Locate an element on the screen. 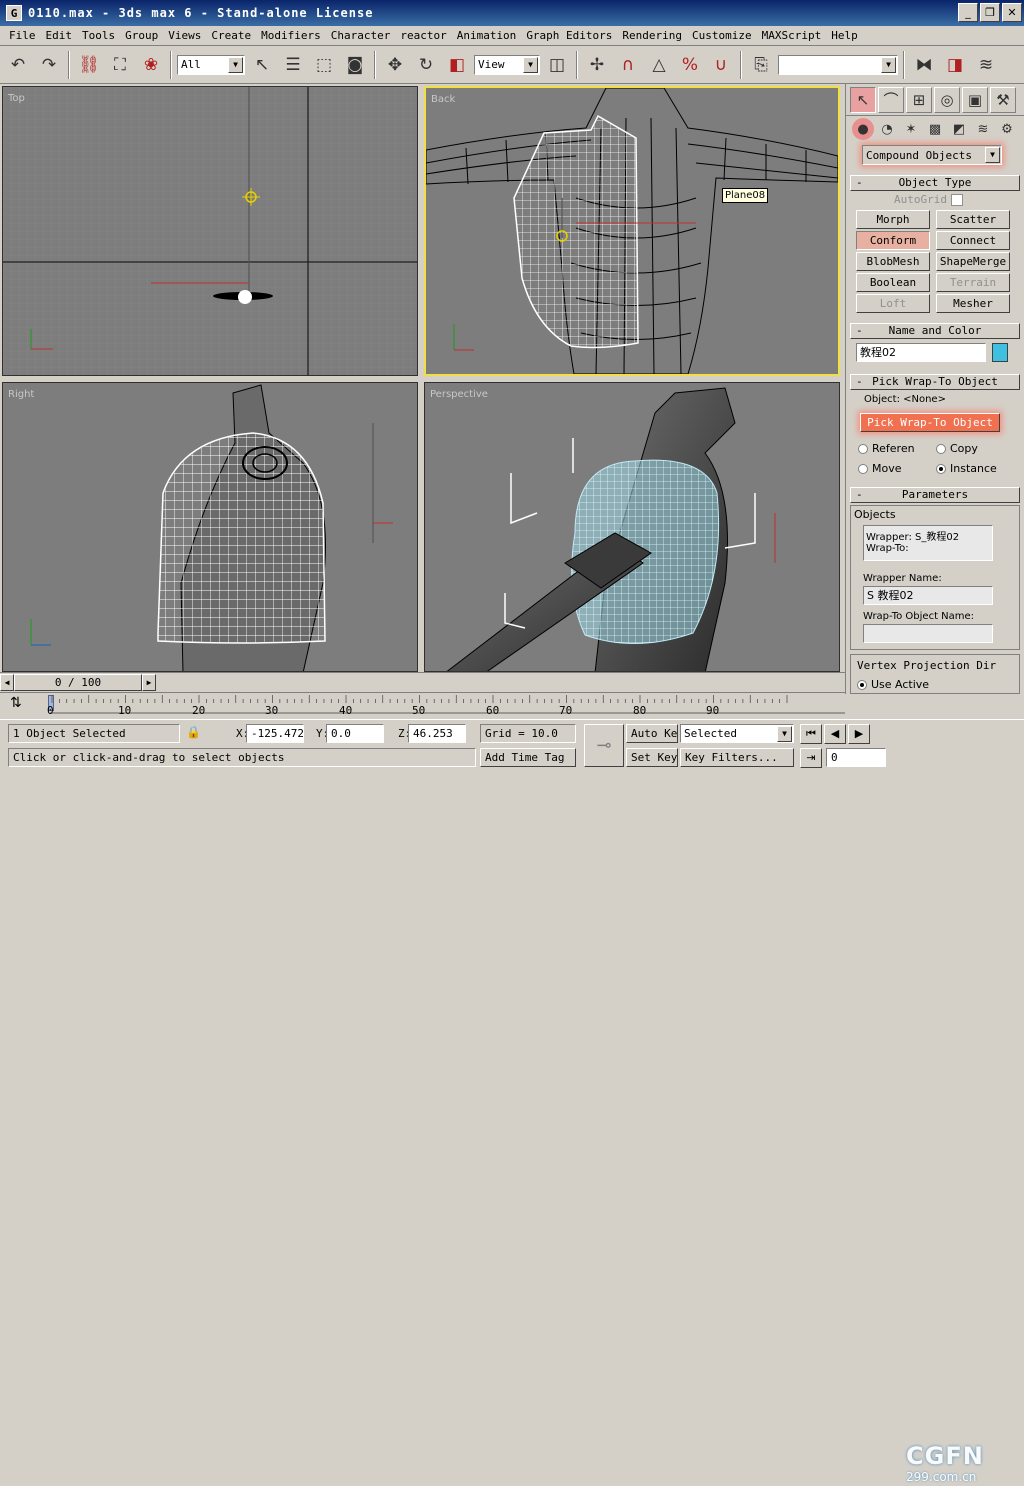  auto-key-button: Auto Key is located at coordinates (652, 733).